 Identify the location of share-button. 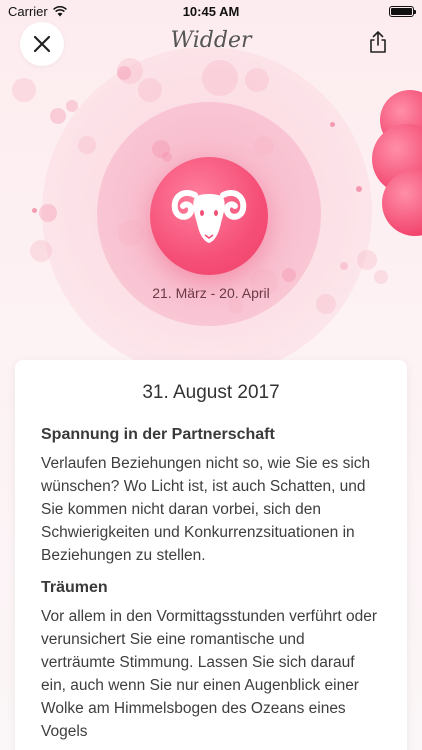
(378, 42).